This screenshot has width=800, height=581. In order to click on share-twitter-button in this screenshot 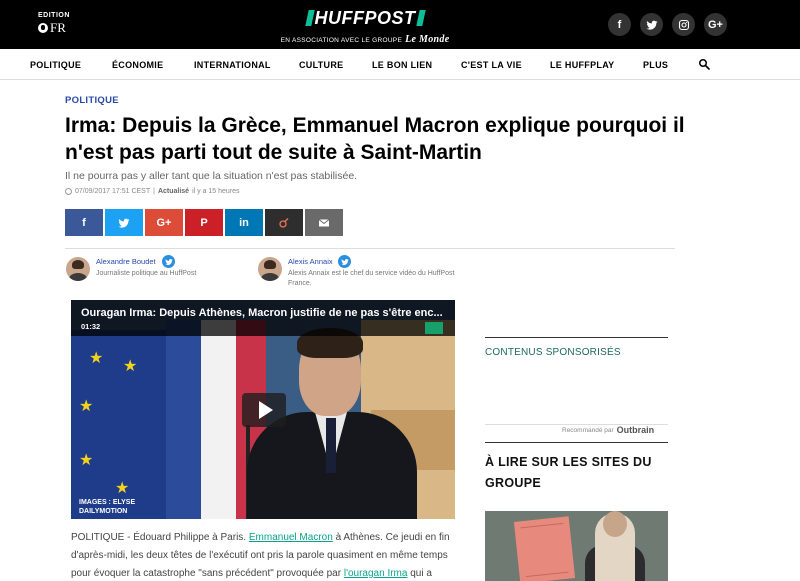, I will do `click(124, 222)`.